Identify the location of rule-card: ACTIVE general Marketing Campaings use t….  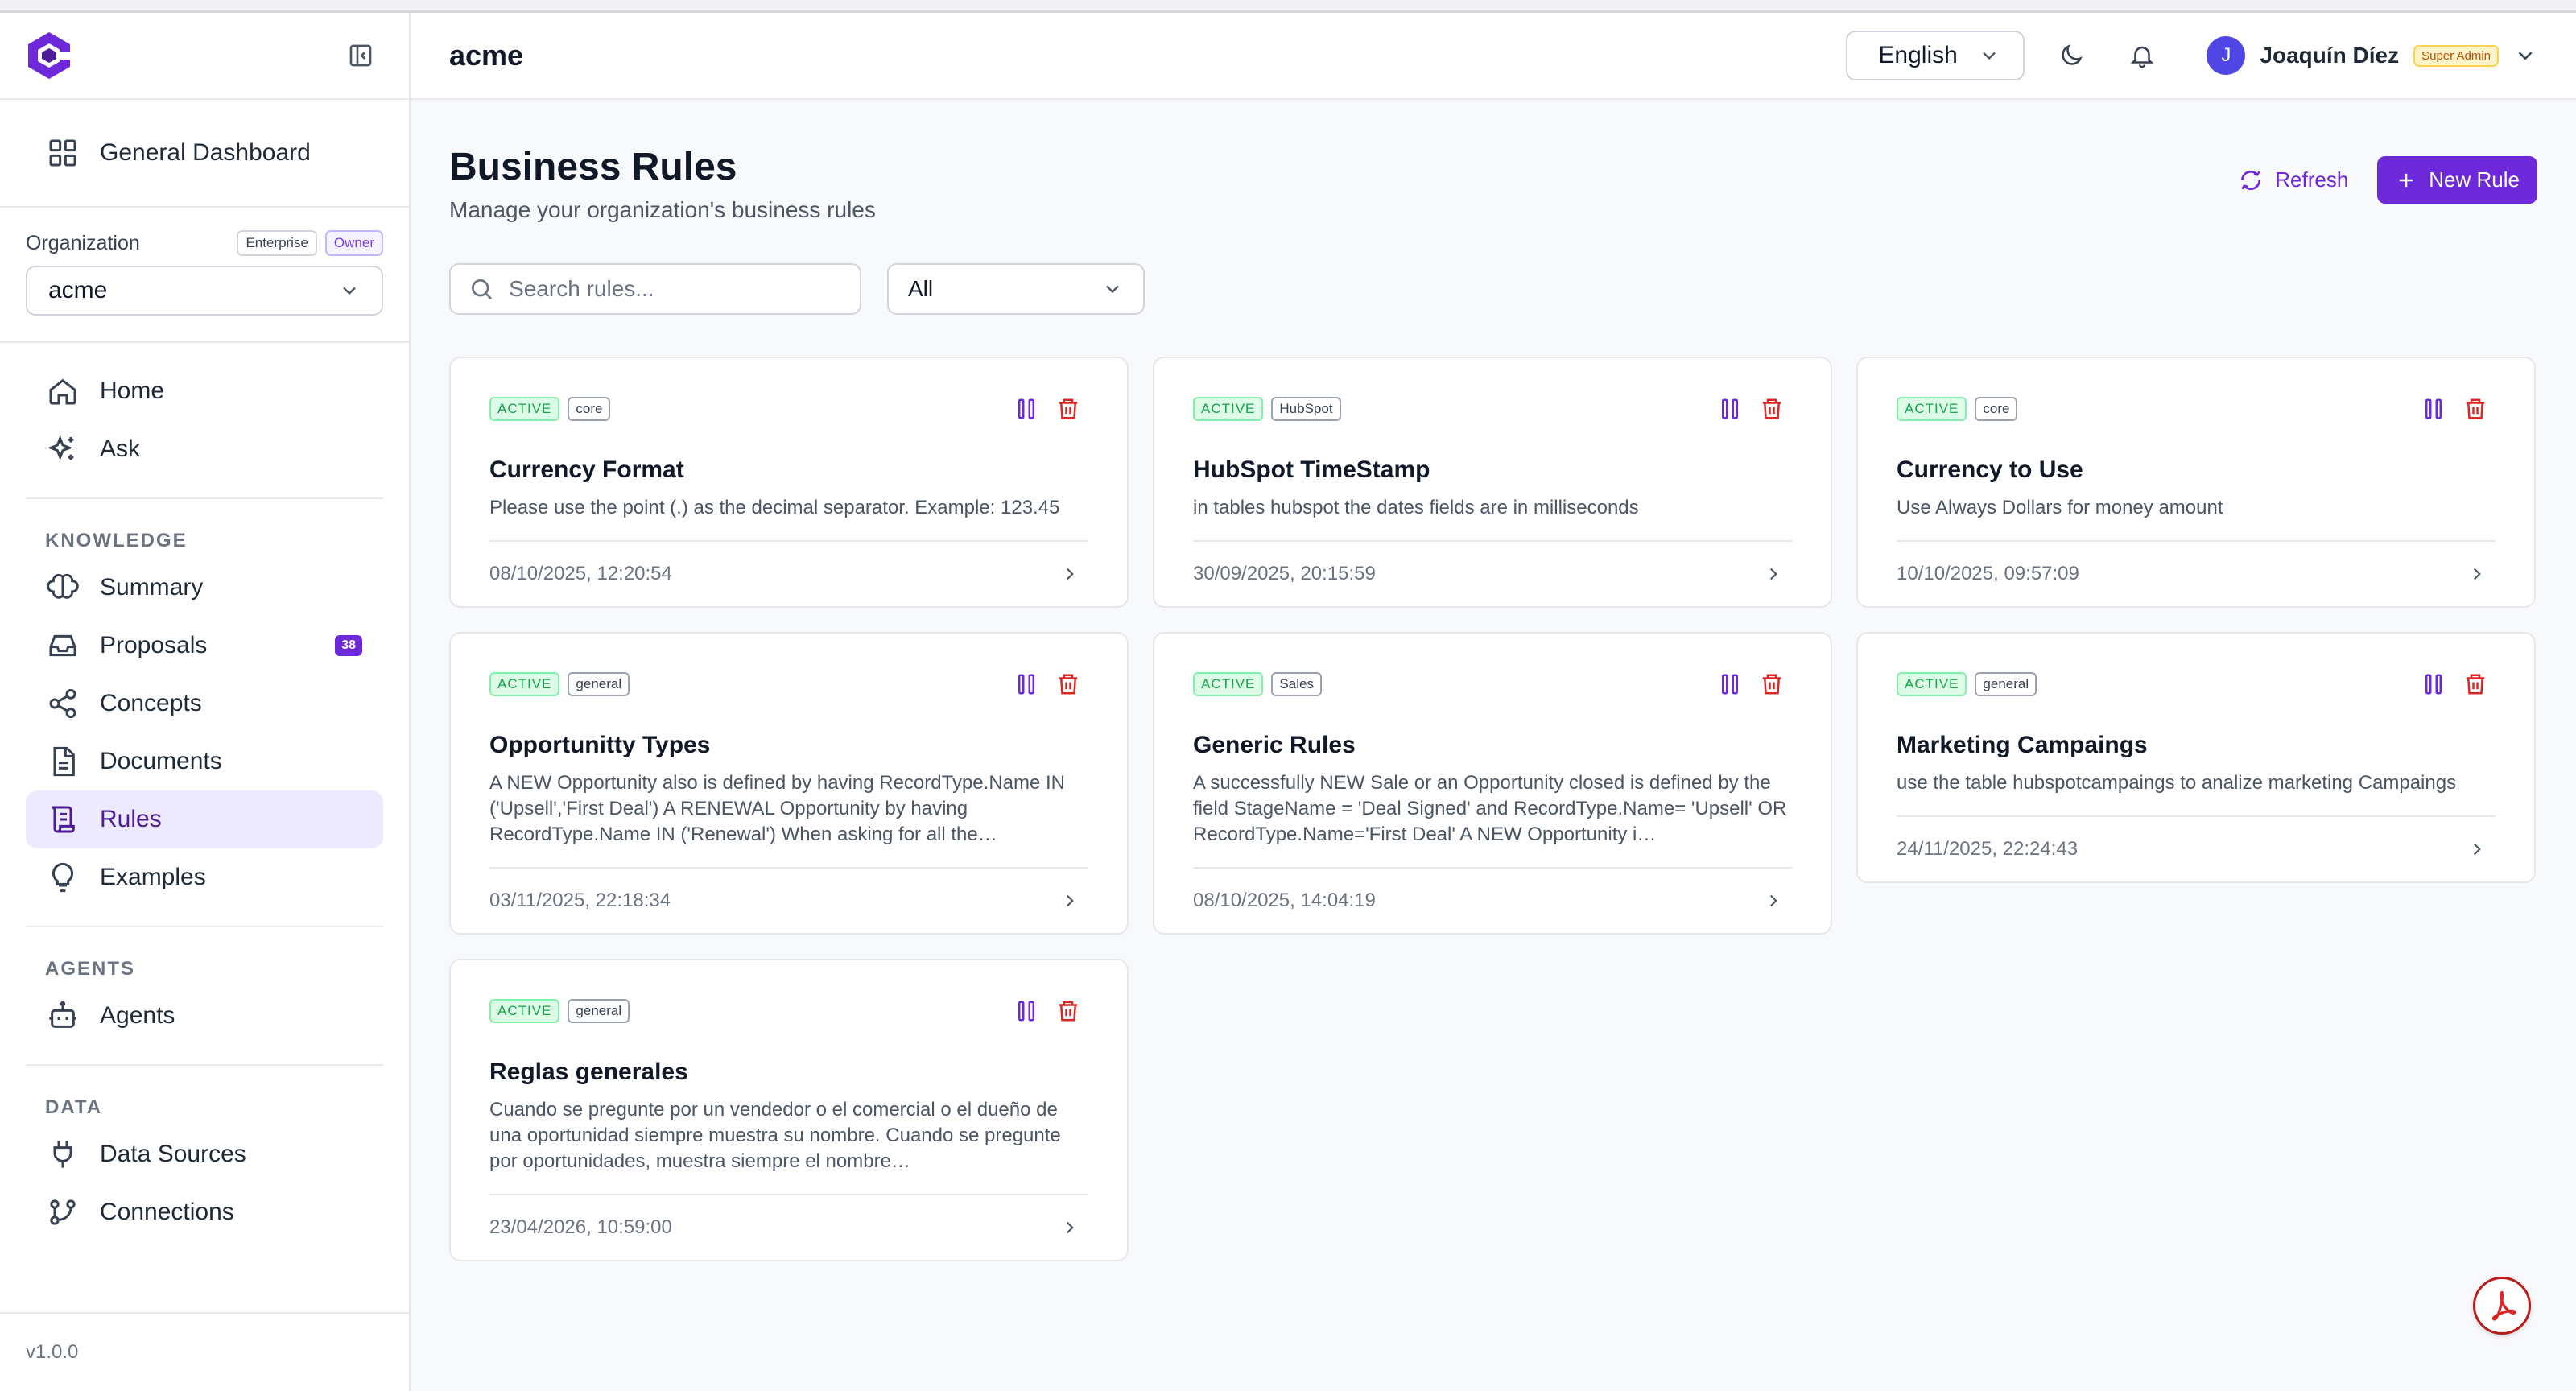
(2196, 757).